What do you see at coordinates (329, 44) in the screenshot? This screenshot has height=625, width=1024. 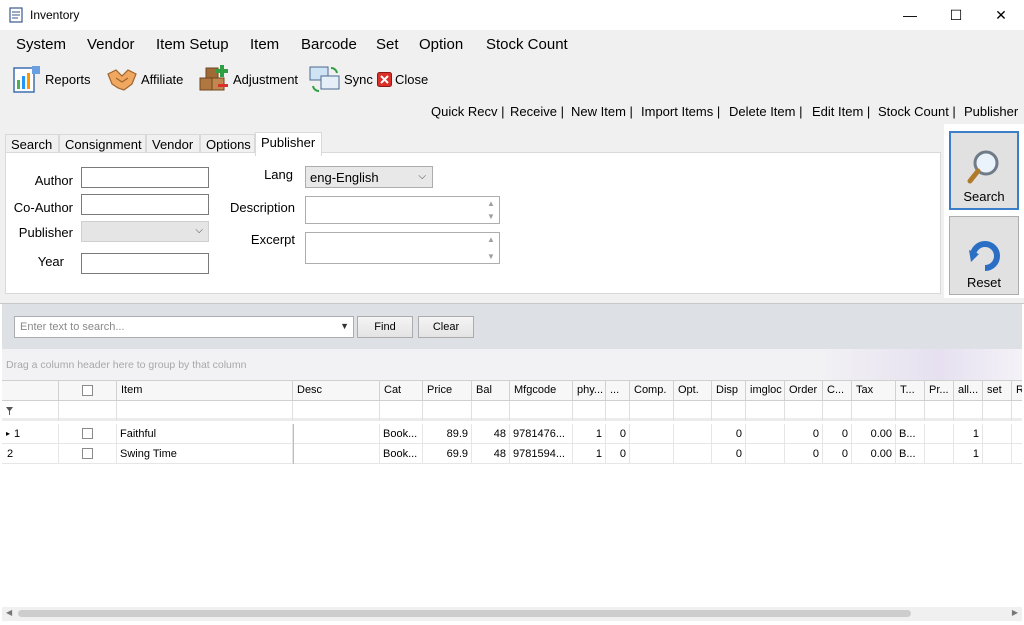 I see `menu-barcode: Barcode` at bounding box center [329, 44].